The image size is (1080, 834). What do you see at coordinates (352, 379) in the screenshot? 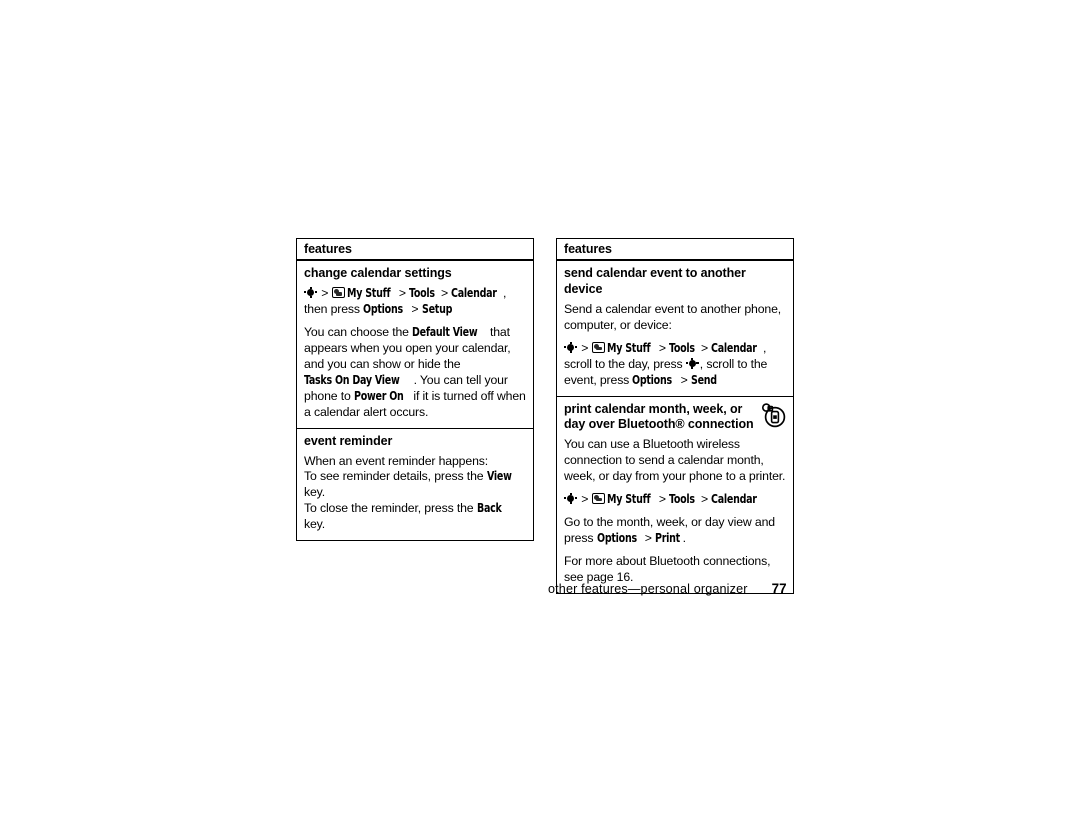
I see `ui-element-name: Tasks On Day View` at bounding box center [352, 379].